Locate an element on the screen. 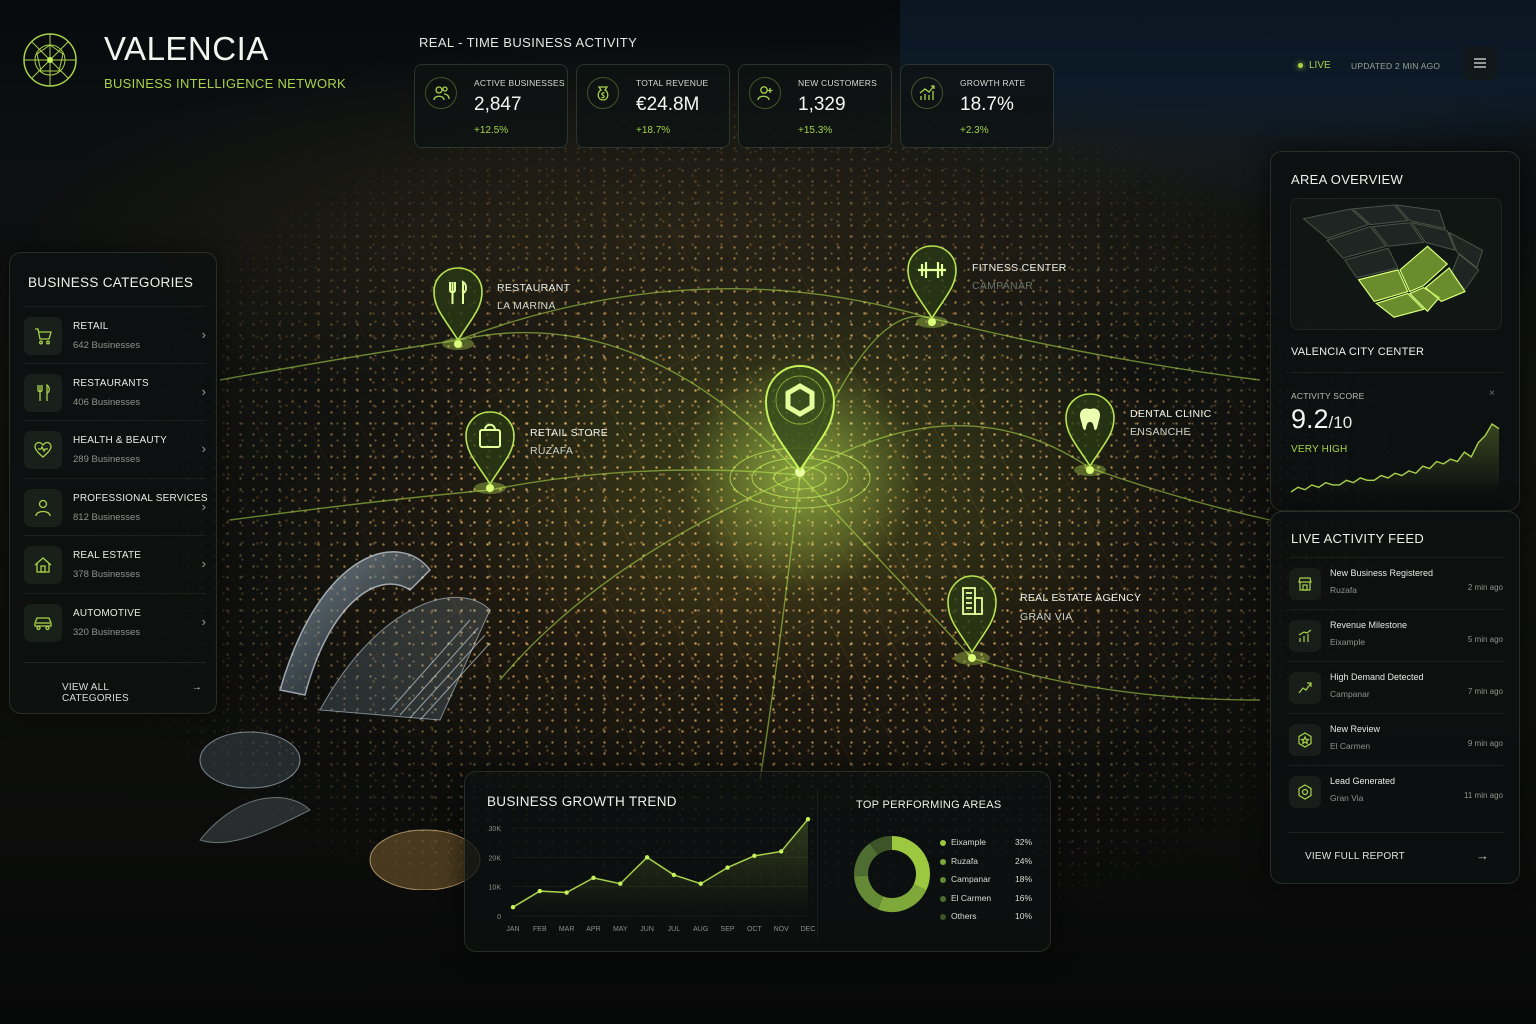 The height and width of the screenshot is (1024, 1536). feed-item-place: El Carmen is located at coordinates (1350, 746).